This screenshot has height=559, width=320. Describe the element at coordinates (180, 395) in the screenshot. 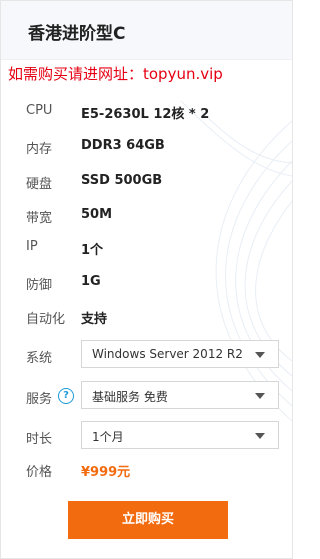

I see `service-select: 基础服务 免费` at that location.